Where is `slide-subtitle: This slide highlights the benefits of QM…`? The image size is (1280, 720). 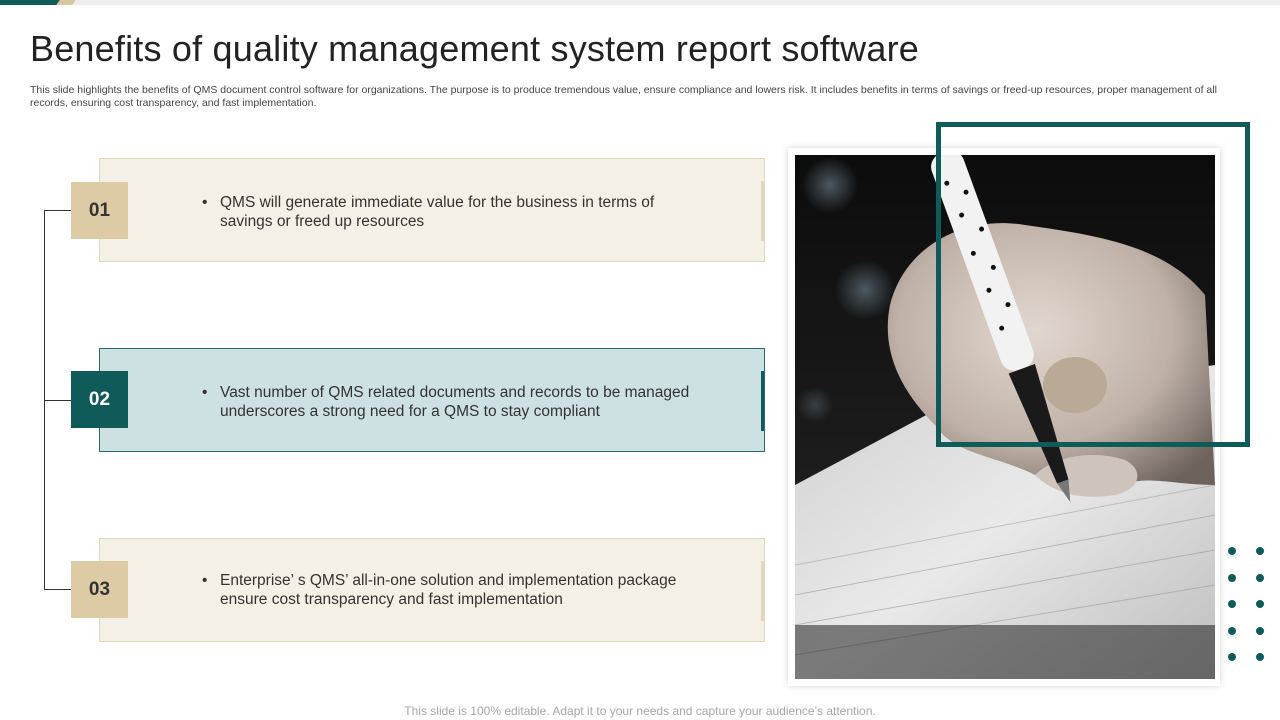 slide-subtitle: This slide highlights the benefits of QM… is located at coordinates (623, 96).